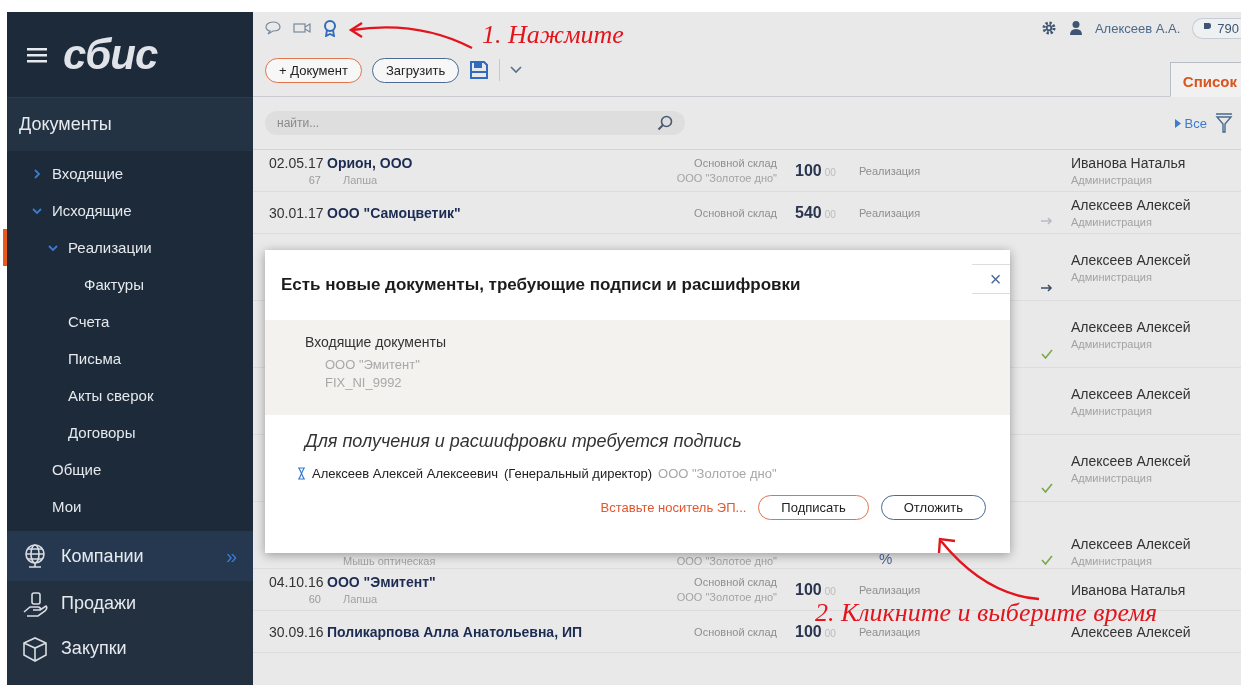 The image size is (1241, 685). I want to click on signer-company: ООО "Золотое дно", so click(717, 473).